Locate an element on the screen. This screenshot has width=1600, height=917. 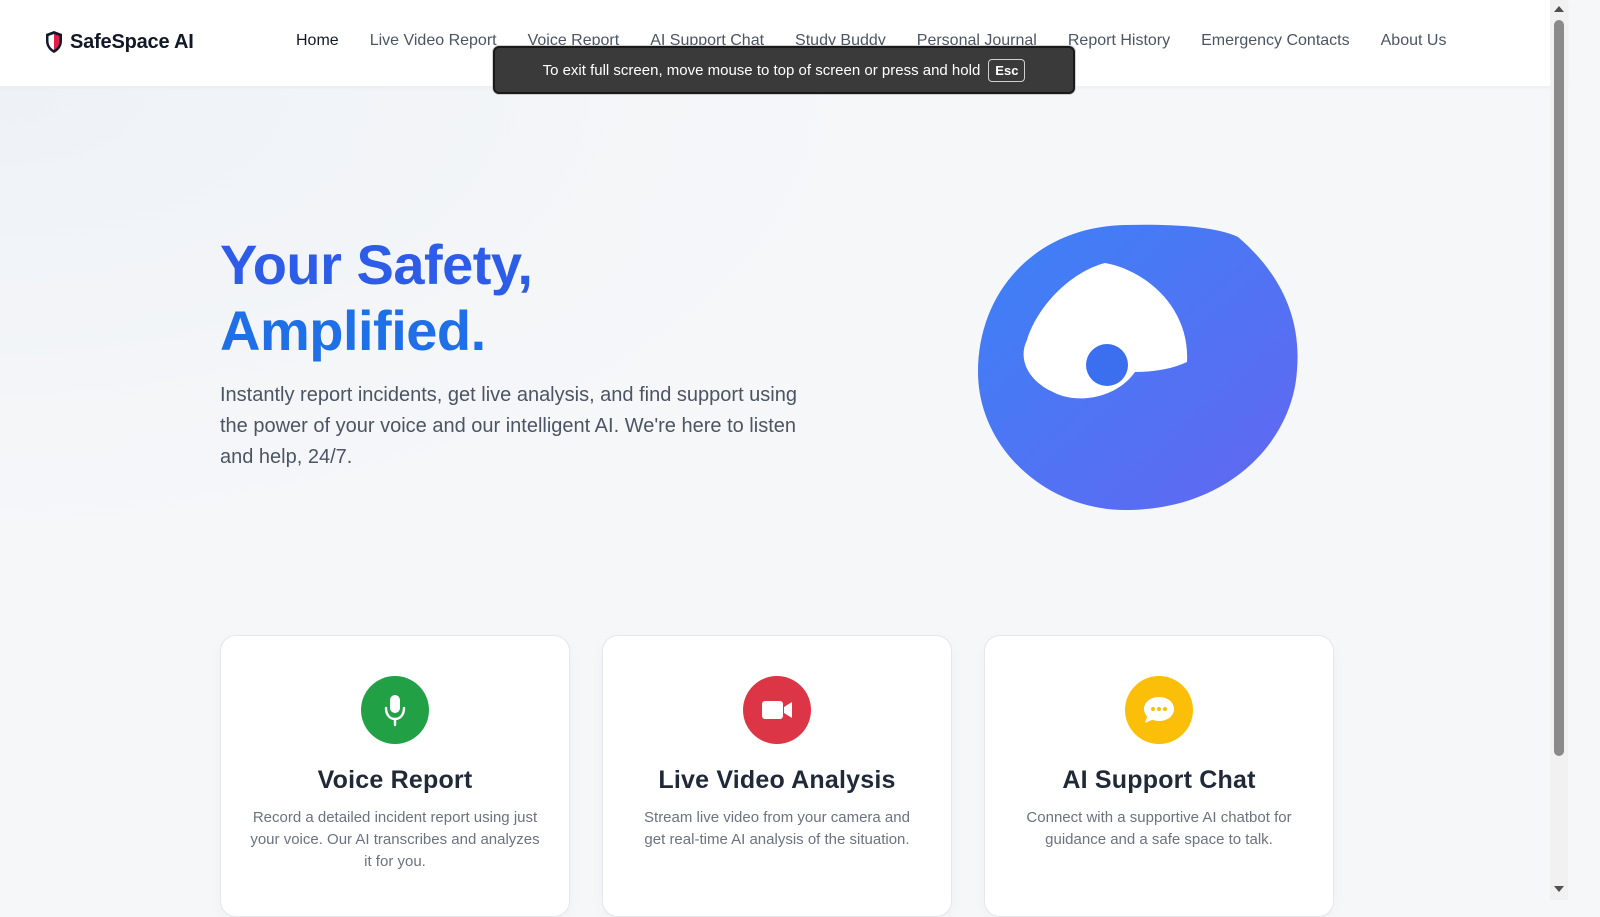
feature-title: Live Video Analysis is located at coordinates (777, 780).